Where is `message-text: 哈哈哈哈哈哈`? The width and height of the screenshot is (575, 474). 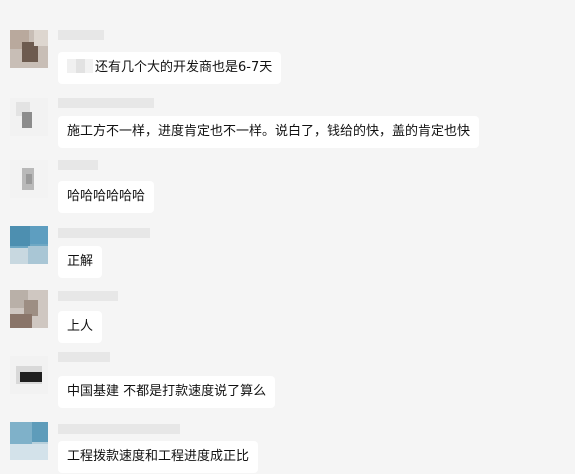 message-text: 哈哈哈哈哈哈 is located at coordinates (106, 196).